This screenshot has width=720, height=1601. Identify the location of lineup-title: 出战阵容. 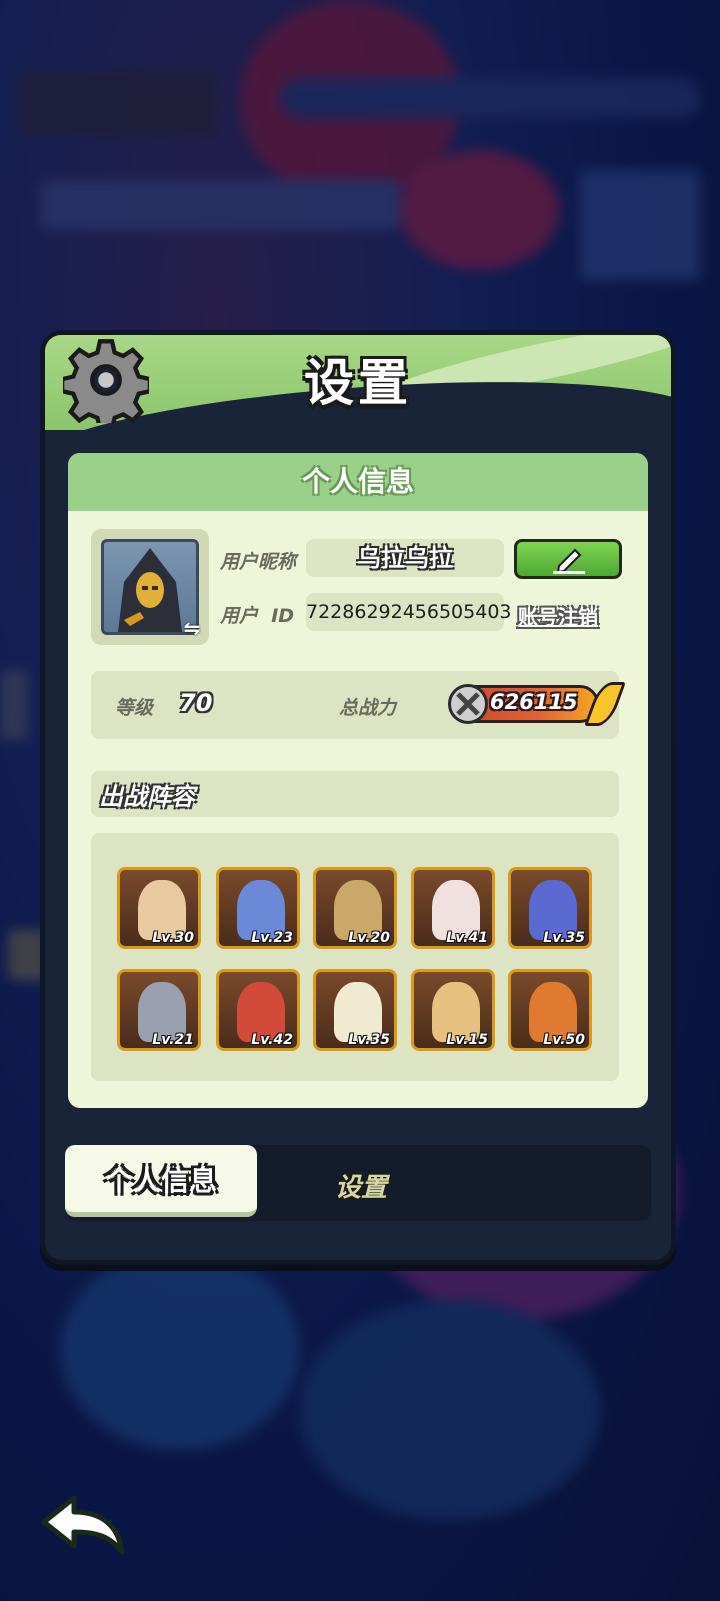
(147, 797).